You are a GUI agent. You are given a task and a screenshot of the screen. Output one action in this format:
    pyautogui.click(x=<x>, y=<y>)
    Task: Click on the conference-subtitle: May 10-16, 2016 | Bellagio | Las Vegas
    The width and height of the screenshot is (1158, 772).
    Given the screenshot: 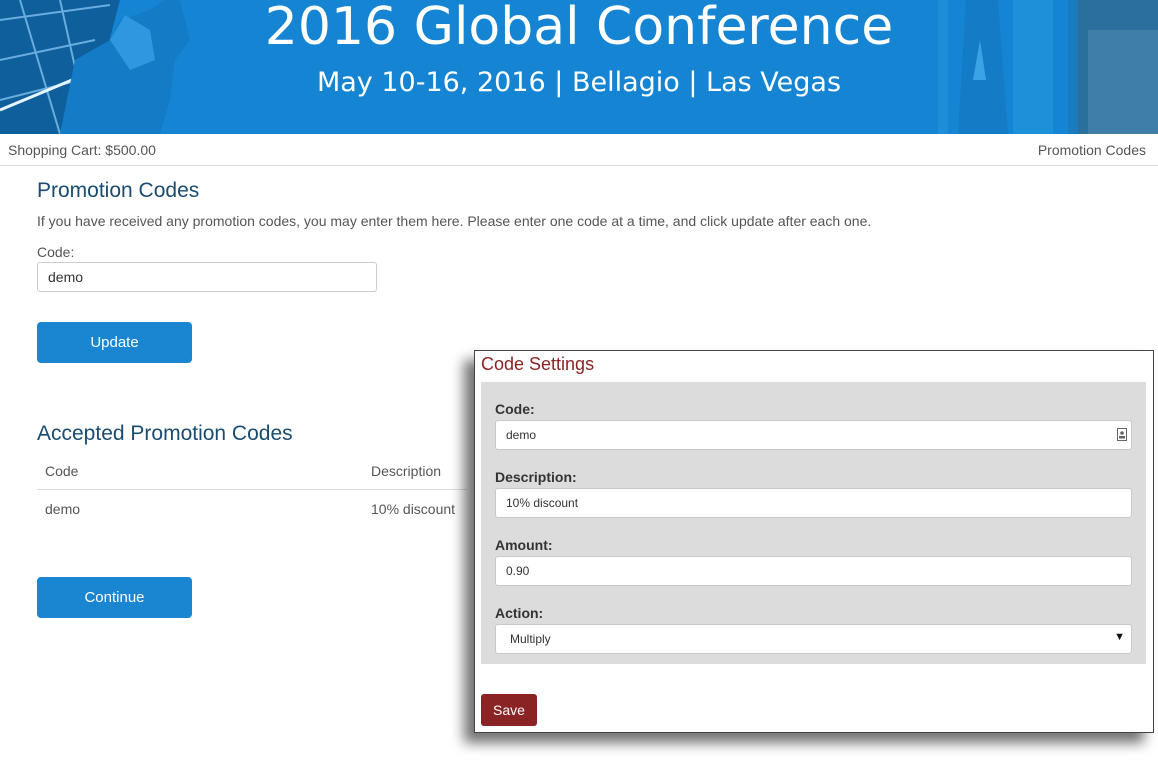 What is the action you would take?
    pyautogui.click(x=579, y=82)
    